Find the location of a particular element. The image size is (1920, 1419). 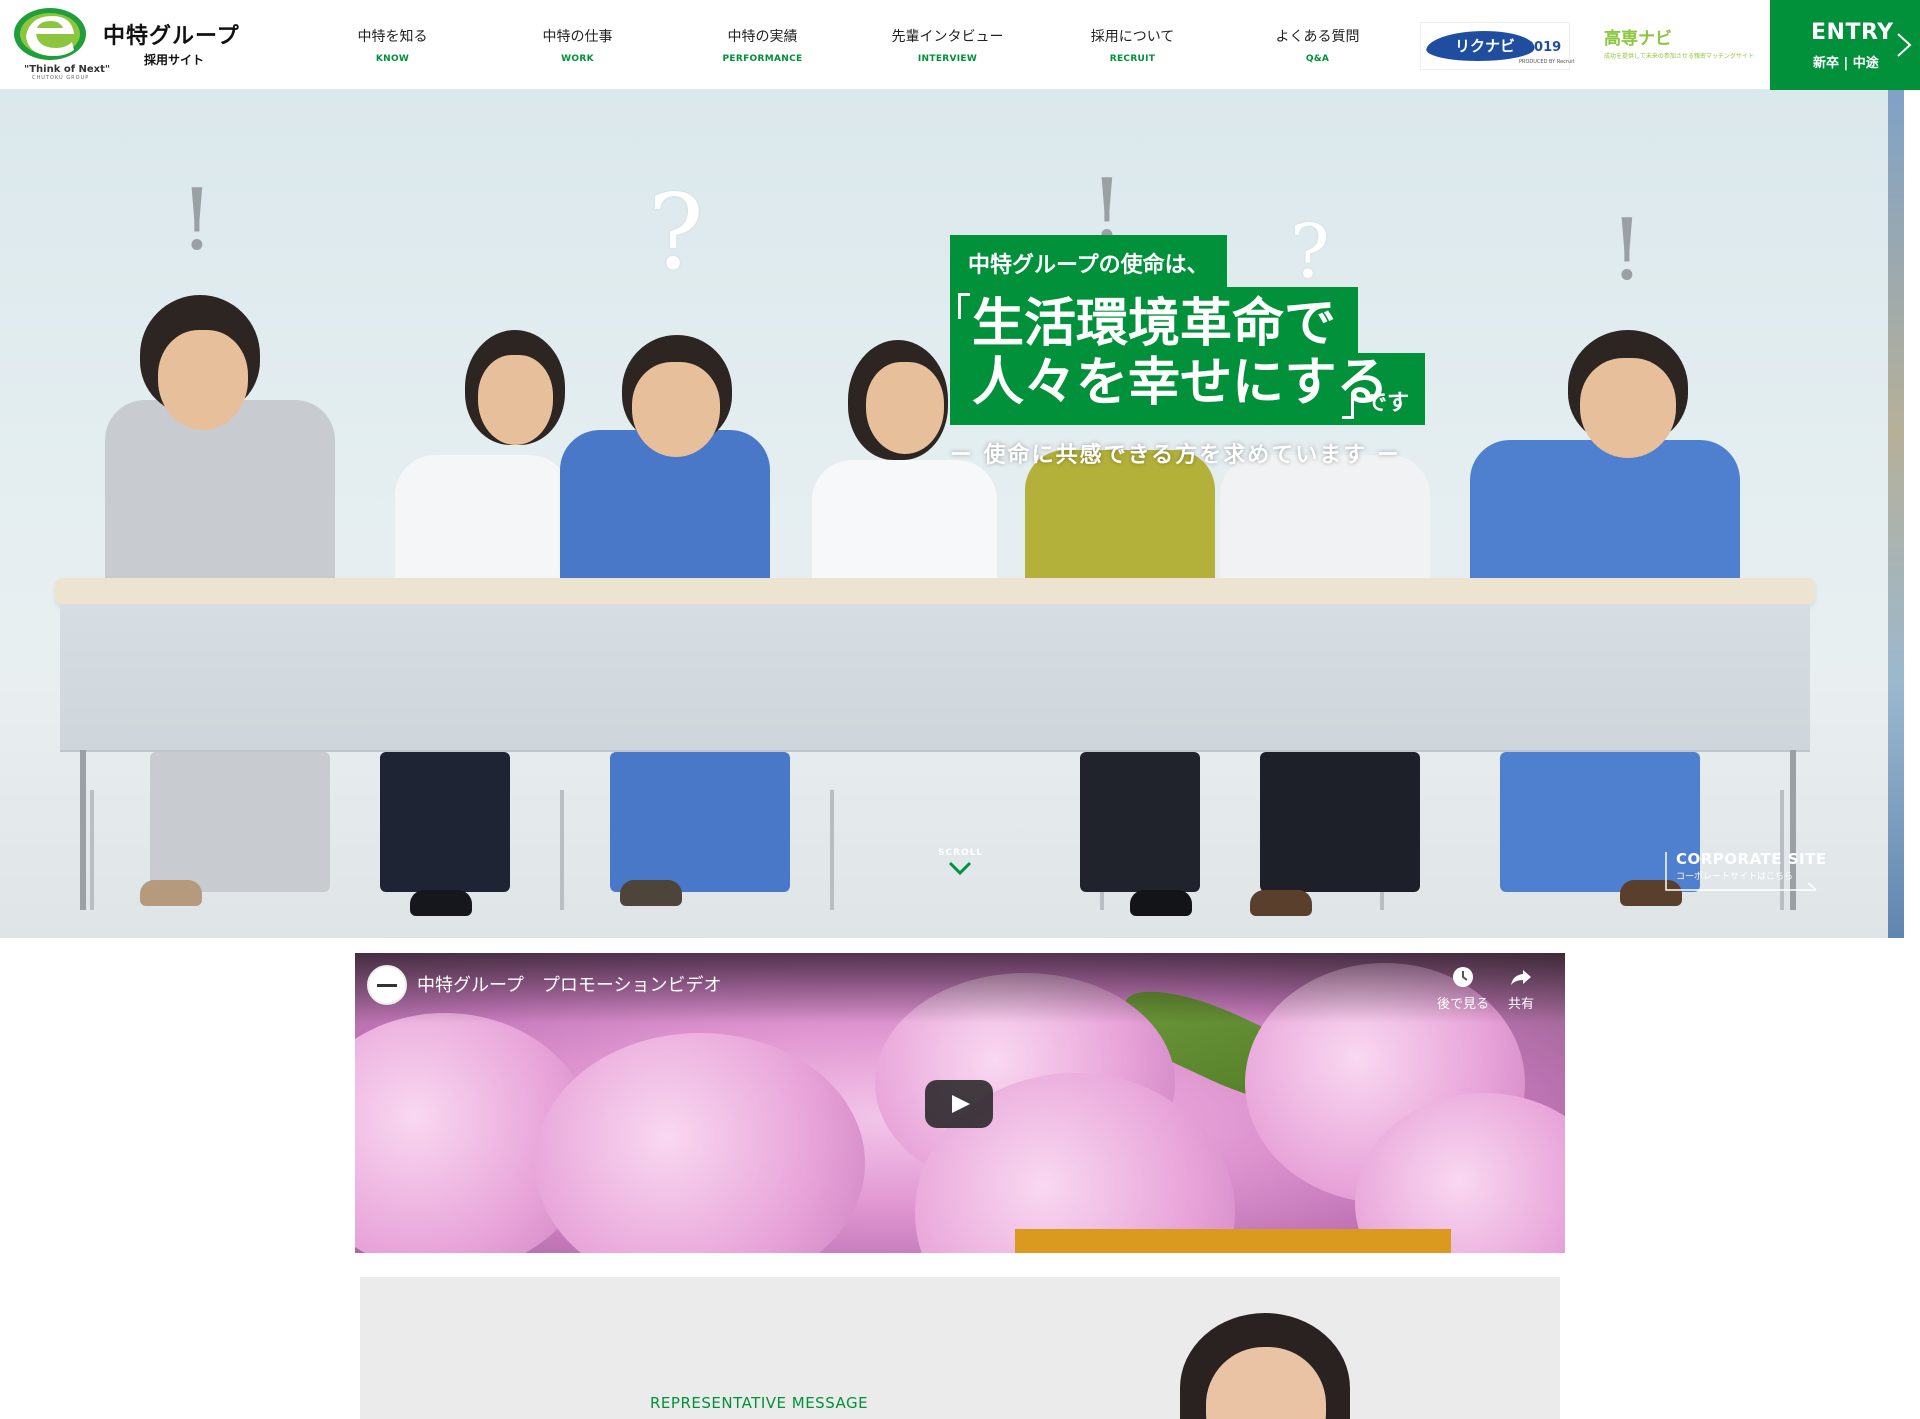

entry-sub: 新卒 | 中途 is located at coordinates (1846, 63).